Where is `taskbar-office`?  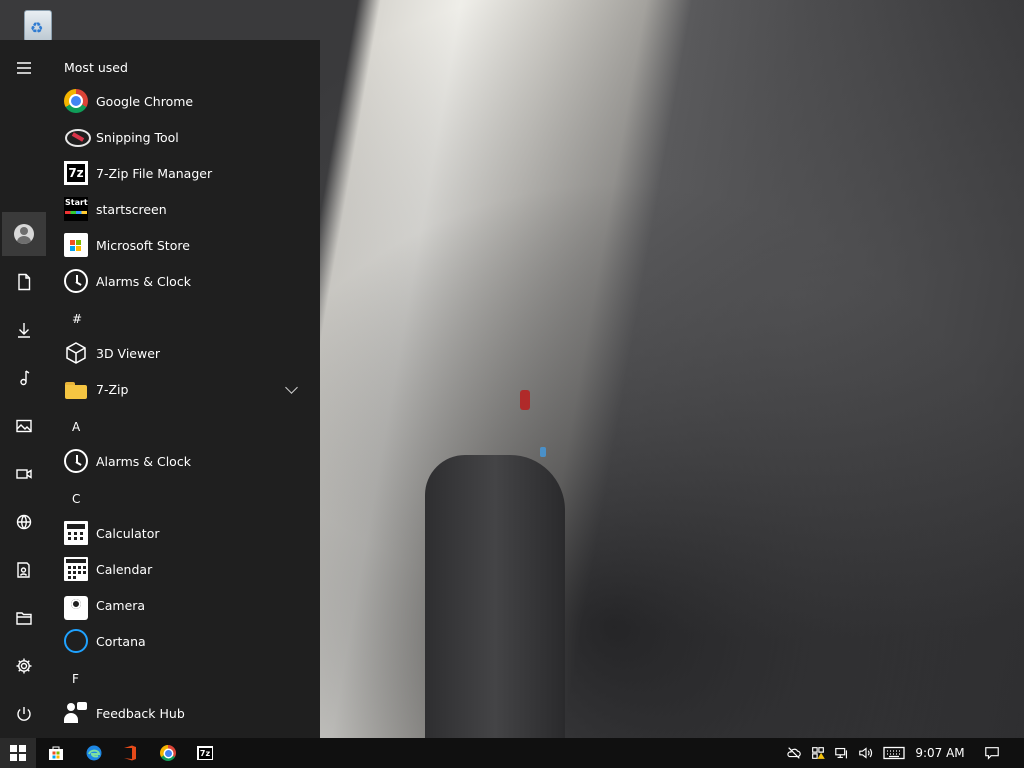
taskbar-office is located at coordinates (130, 753).